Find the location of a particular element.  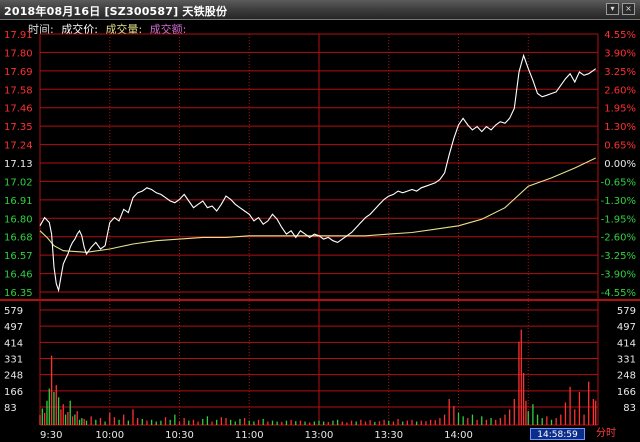

percent-tick-label: -1.95% is located at coordinates (618, 219).